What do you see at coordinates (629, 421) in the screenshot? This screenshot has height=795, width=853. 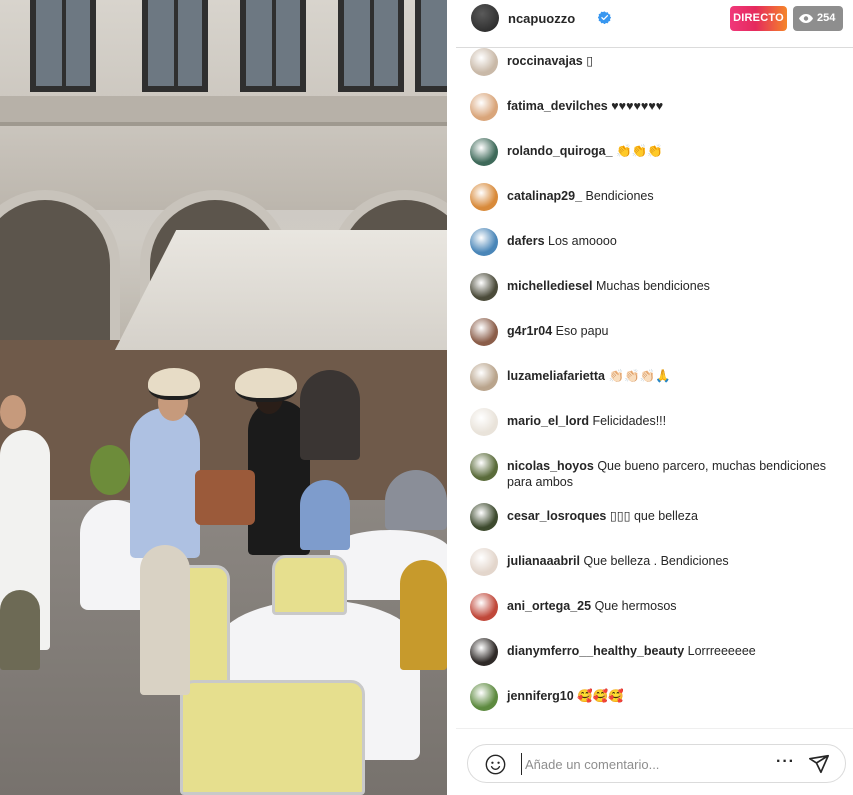 I see `comment-body: Felicidades!!!` at bounding box center [629, 421].